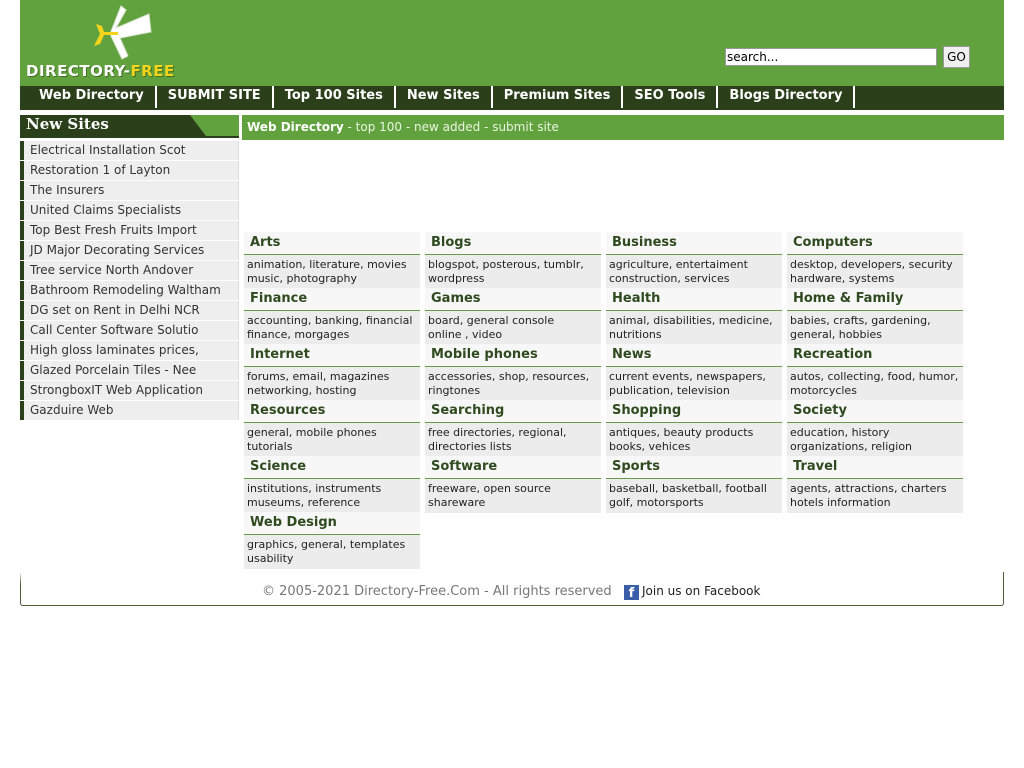 This screenshot has width=1024, height=768. What do you see at coordinates (303, 502) in the screenshot?
I see `category-subcategory-line: museums, reference` at bounding box center [303, 502].